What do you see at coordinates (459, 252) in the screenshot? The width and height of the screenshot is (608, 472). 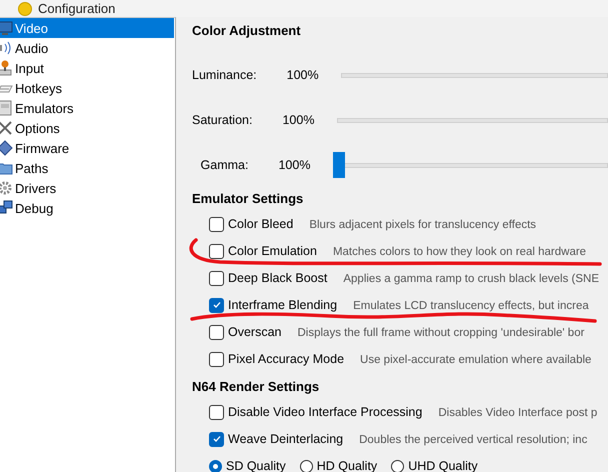 I see `setting-description: Matches colors to how they look on real hardware` at bounding box center [459, 252].